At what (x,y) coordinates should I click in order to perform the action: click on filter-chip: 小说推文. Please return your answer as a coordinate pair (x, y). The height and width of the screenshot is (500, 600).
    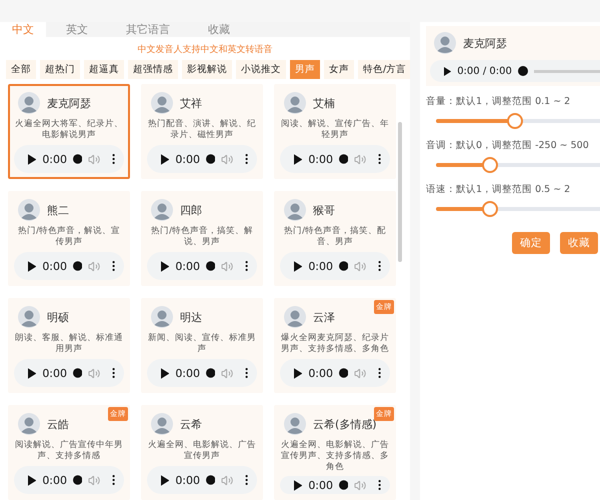
    Looking at the image, I should click on (261, 69).